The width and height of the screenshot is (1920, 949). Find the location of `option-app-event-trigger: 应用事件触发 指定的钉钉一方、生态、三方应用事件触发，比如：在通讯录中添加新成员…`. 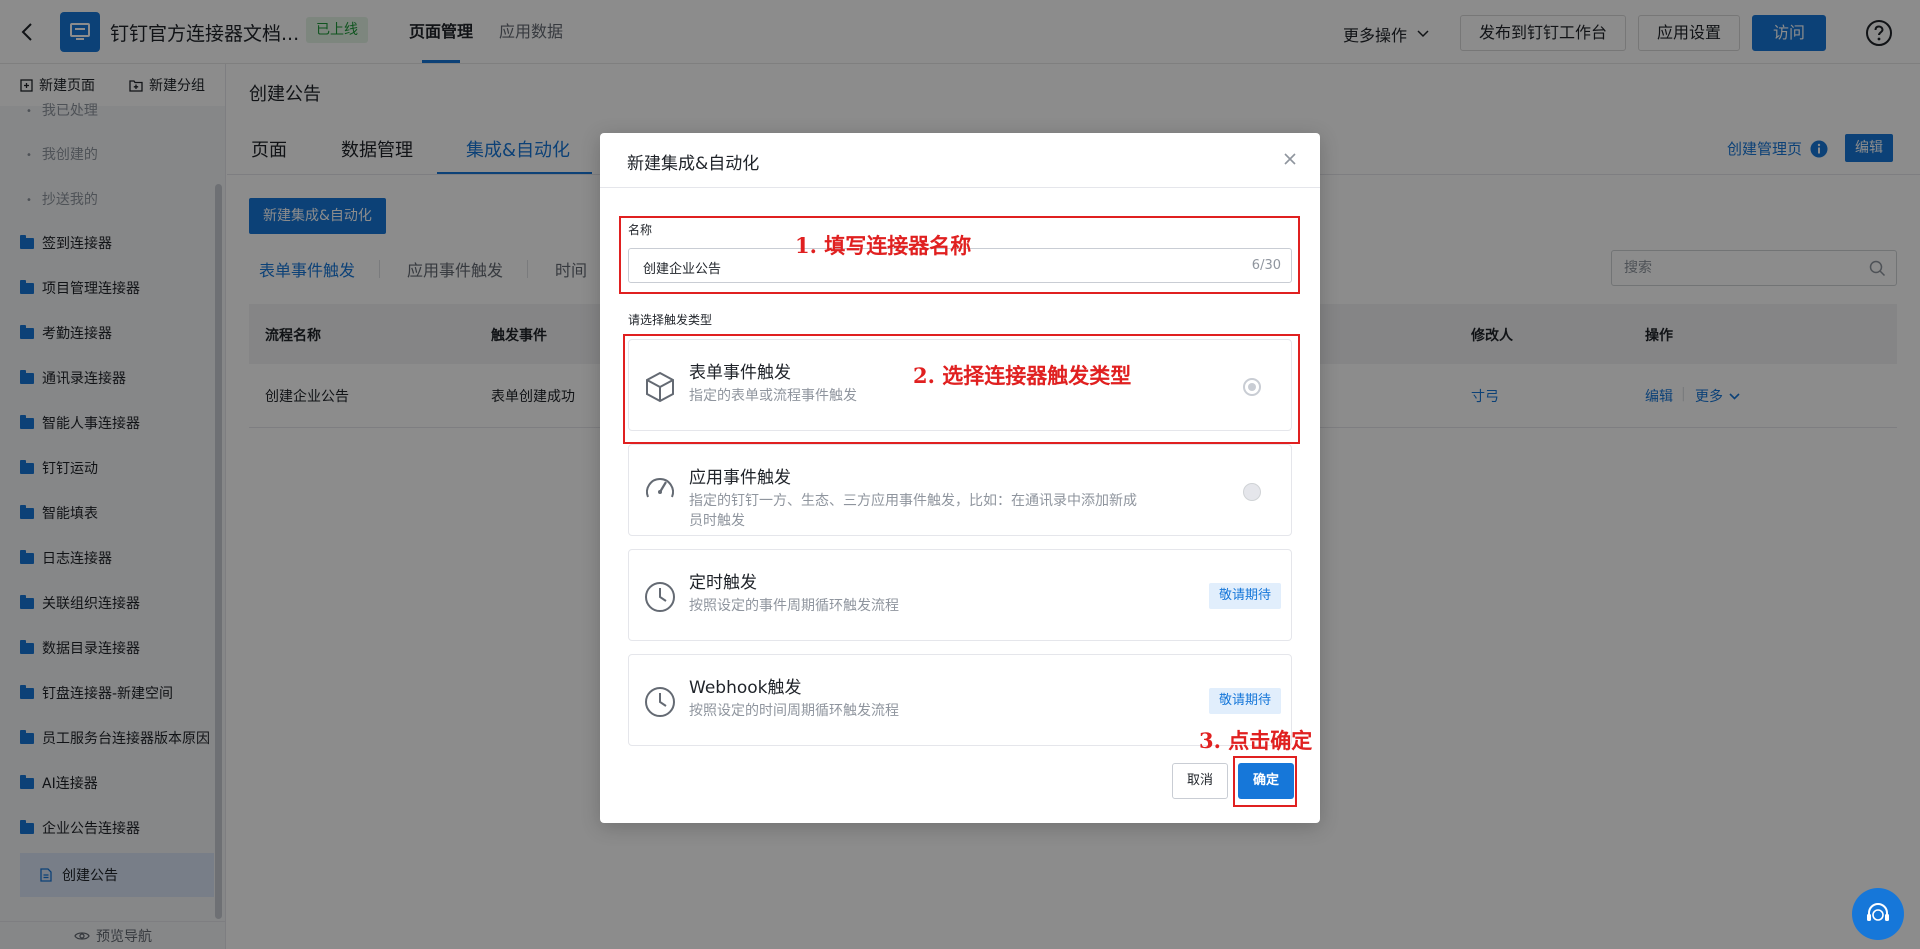

option-app-event-trigger: 应用事件触发 指定的钉钉一方、生态、三方应用事件触发，比如：在通讯录中添加新成员… is located at coordinates (960, 490).